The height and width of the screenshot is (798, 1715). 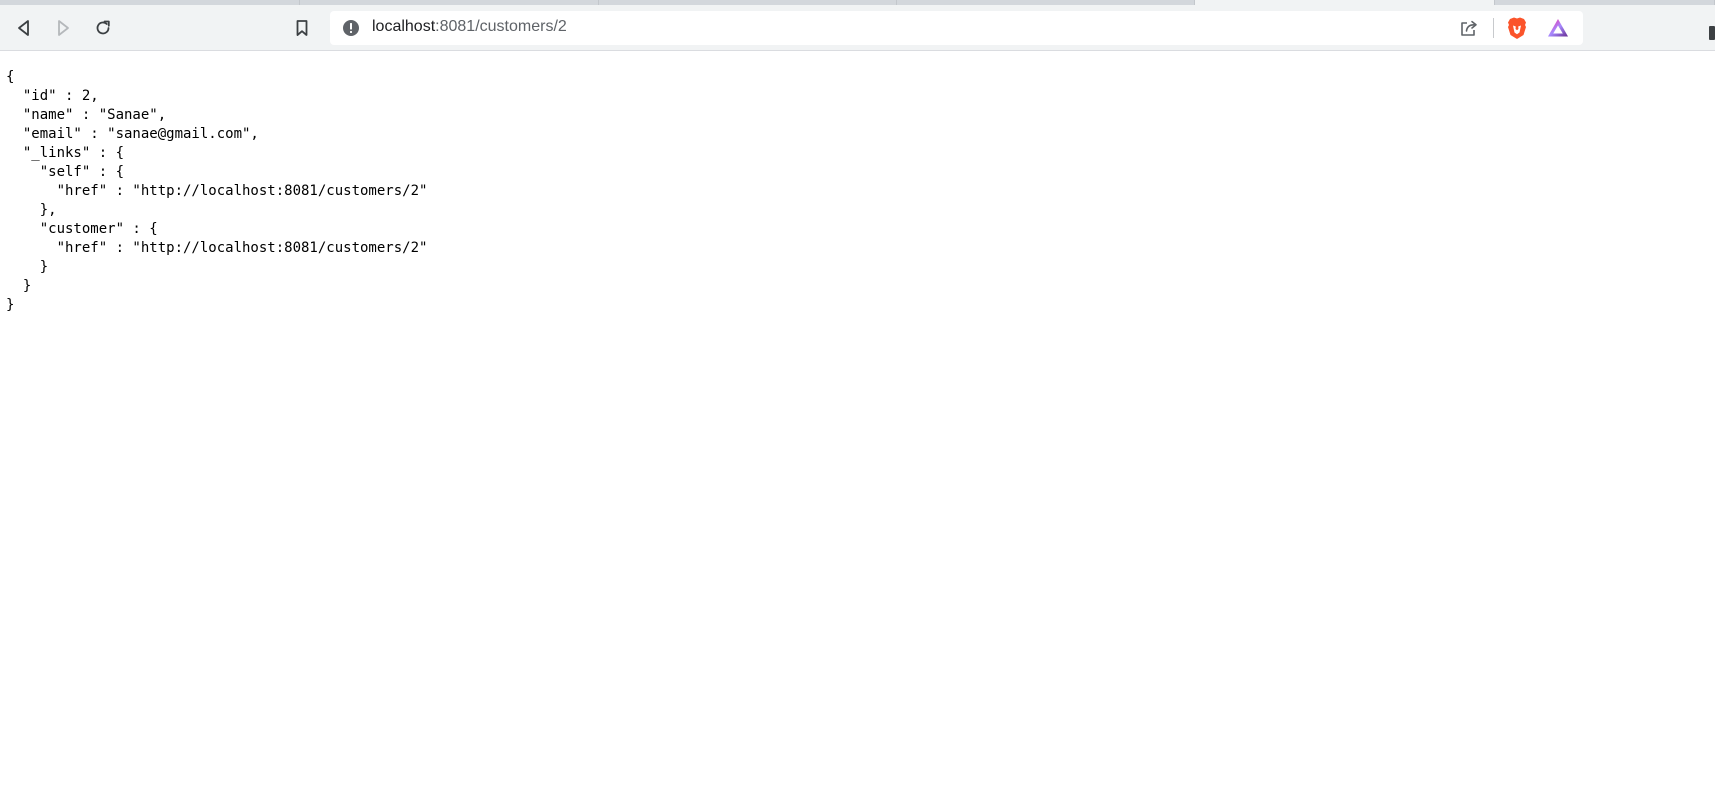 I want to click on info-icon, so click(x=351, y=28).